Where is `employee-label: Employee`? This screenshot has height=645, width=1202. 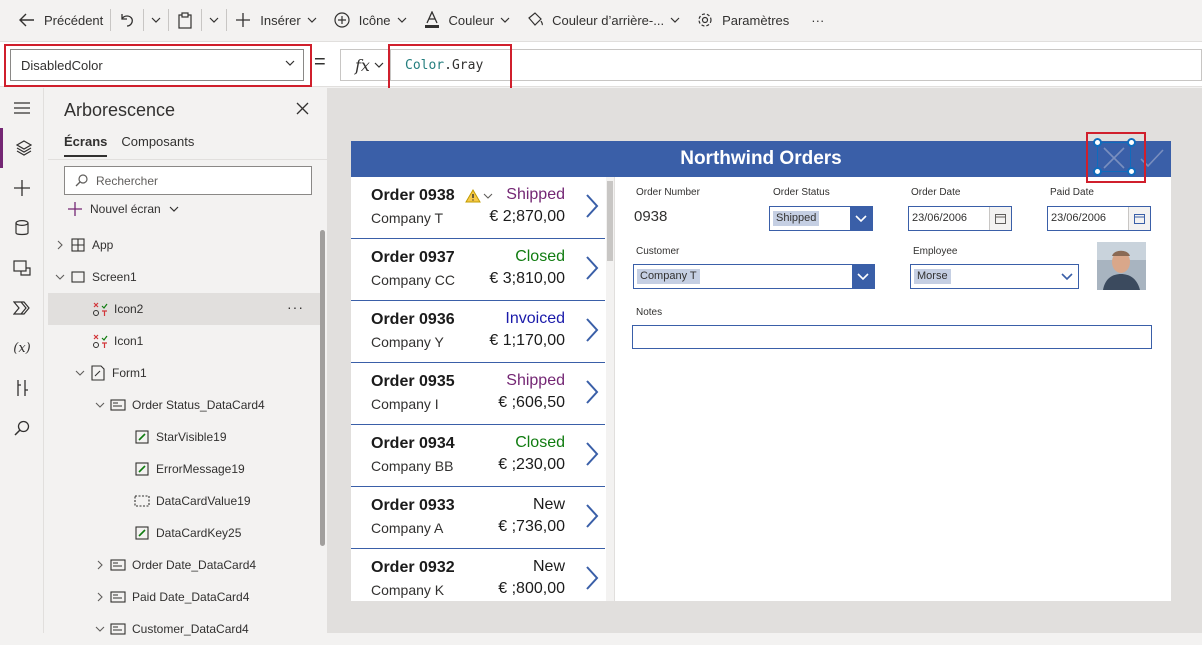 employee-label: Employee is located at coordinates (935, 251).